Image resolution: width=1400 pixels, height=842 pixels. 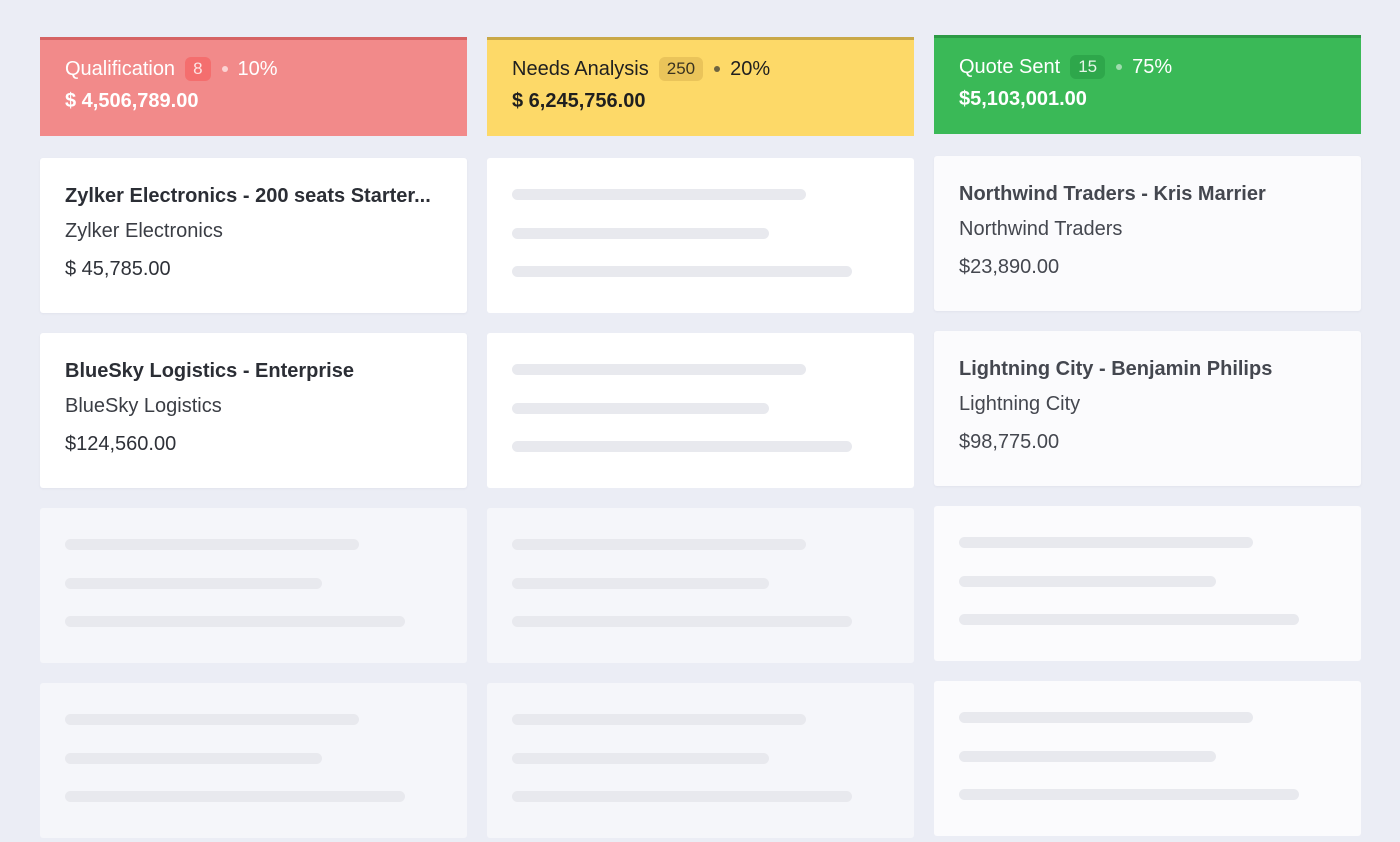 I want to click on deal-count-badge: 8, so click(x=198, y=69).